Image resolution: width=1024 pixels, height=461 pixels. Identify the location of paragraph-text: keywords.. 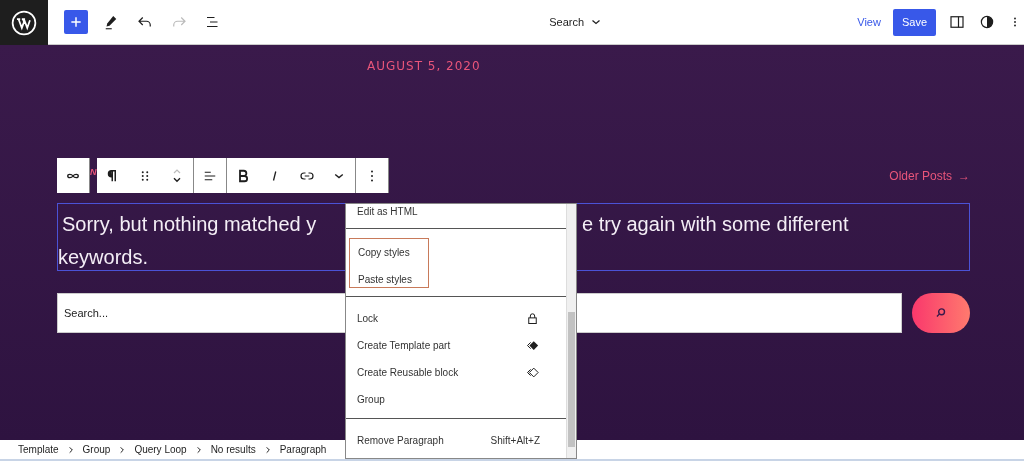
(103, 257).